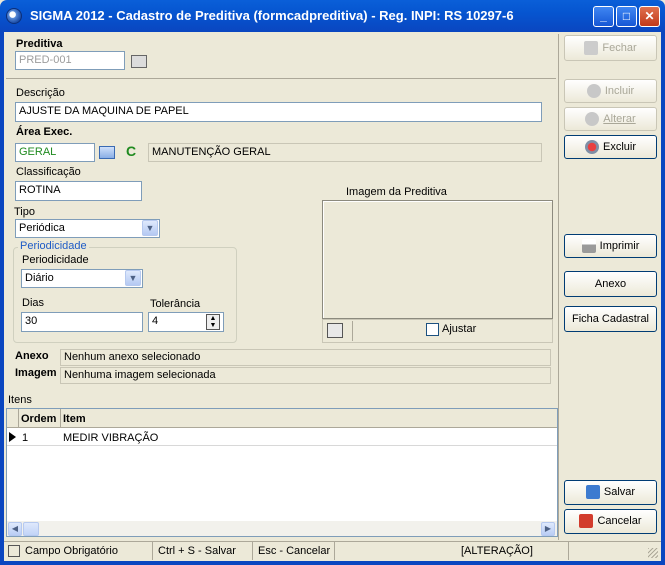  What do you see at coordinates (25, 438) in the screenshot?
I see `row-ordem: 1` at bounding box center [25, 438].